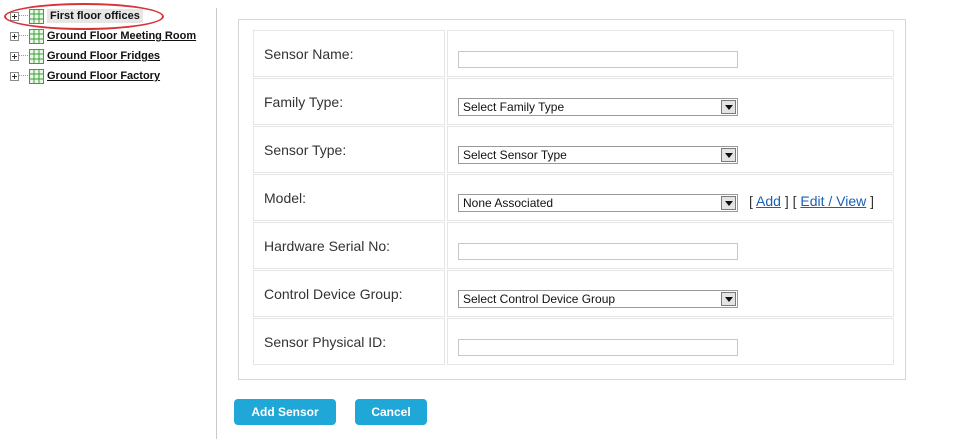 This screenshot has width=974, height=439. What do you see at coordinates (833, 201) in the screenshot?
I see `edit-view-model-link: Edit / View` at bounding box center [833, 201].